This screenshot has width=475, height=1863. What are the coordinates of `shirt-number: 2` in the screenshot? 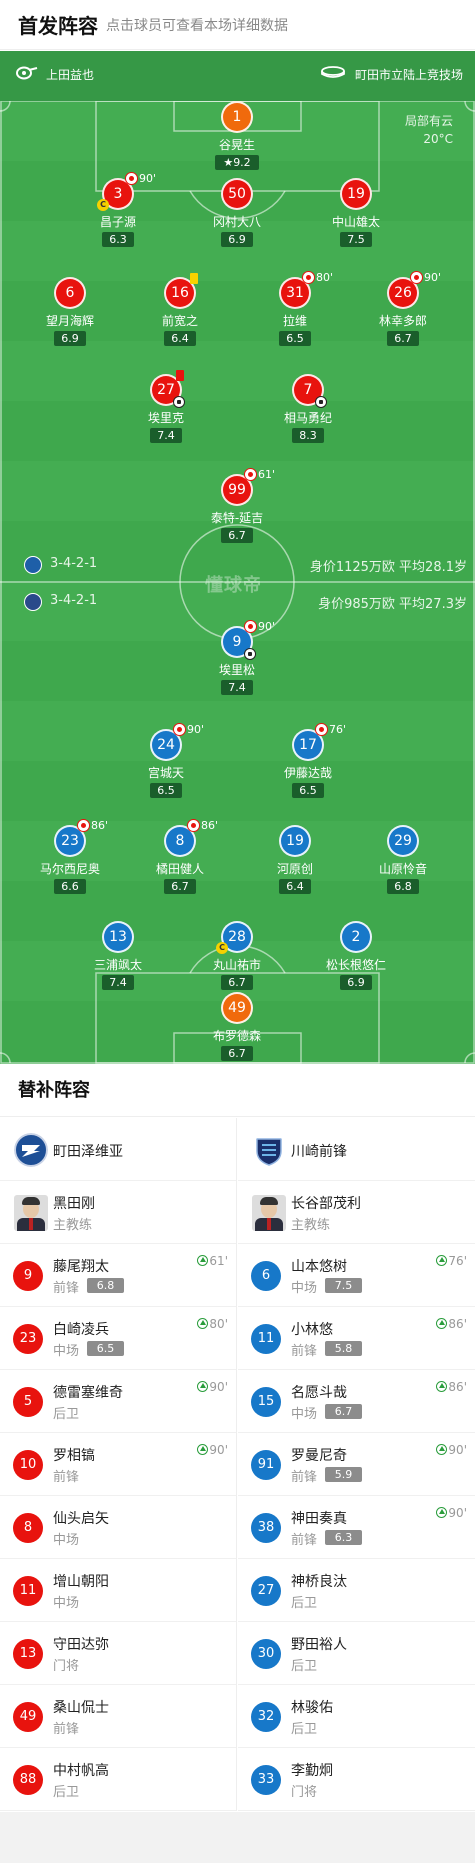 It's located at (356, 937).